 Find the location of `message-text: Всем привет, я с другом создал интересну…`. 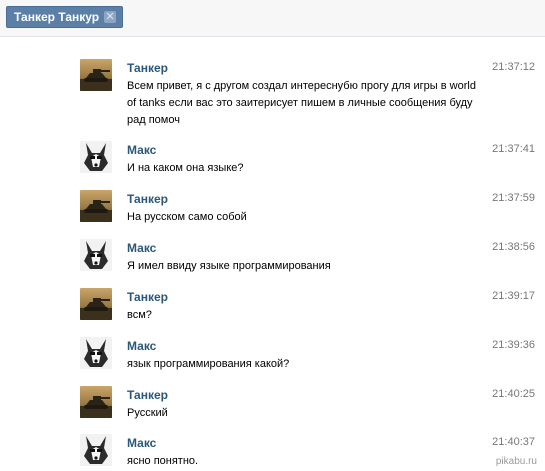

message-text: Всем привет, я с другом создал интересну… is located at coordinates (301, 103).